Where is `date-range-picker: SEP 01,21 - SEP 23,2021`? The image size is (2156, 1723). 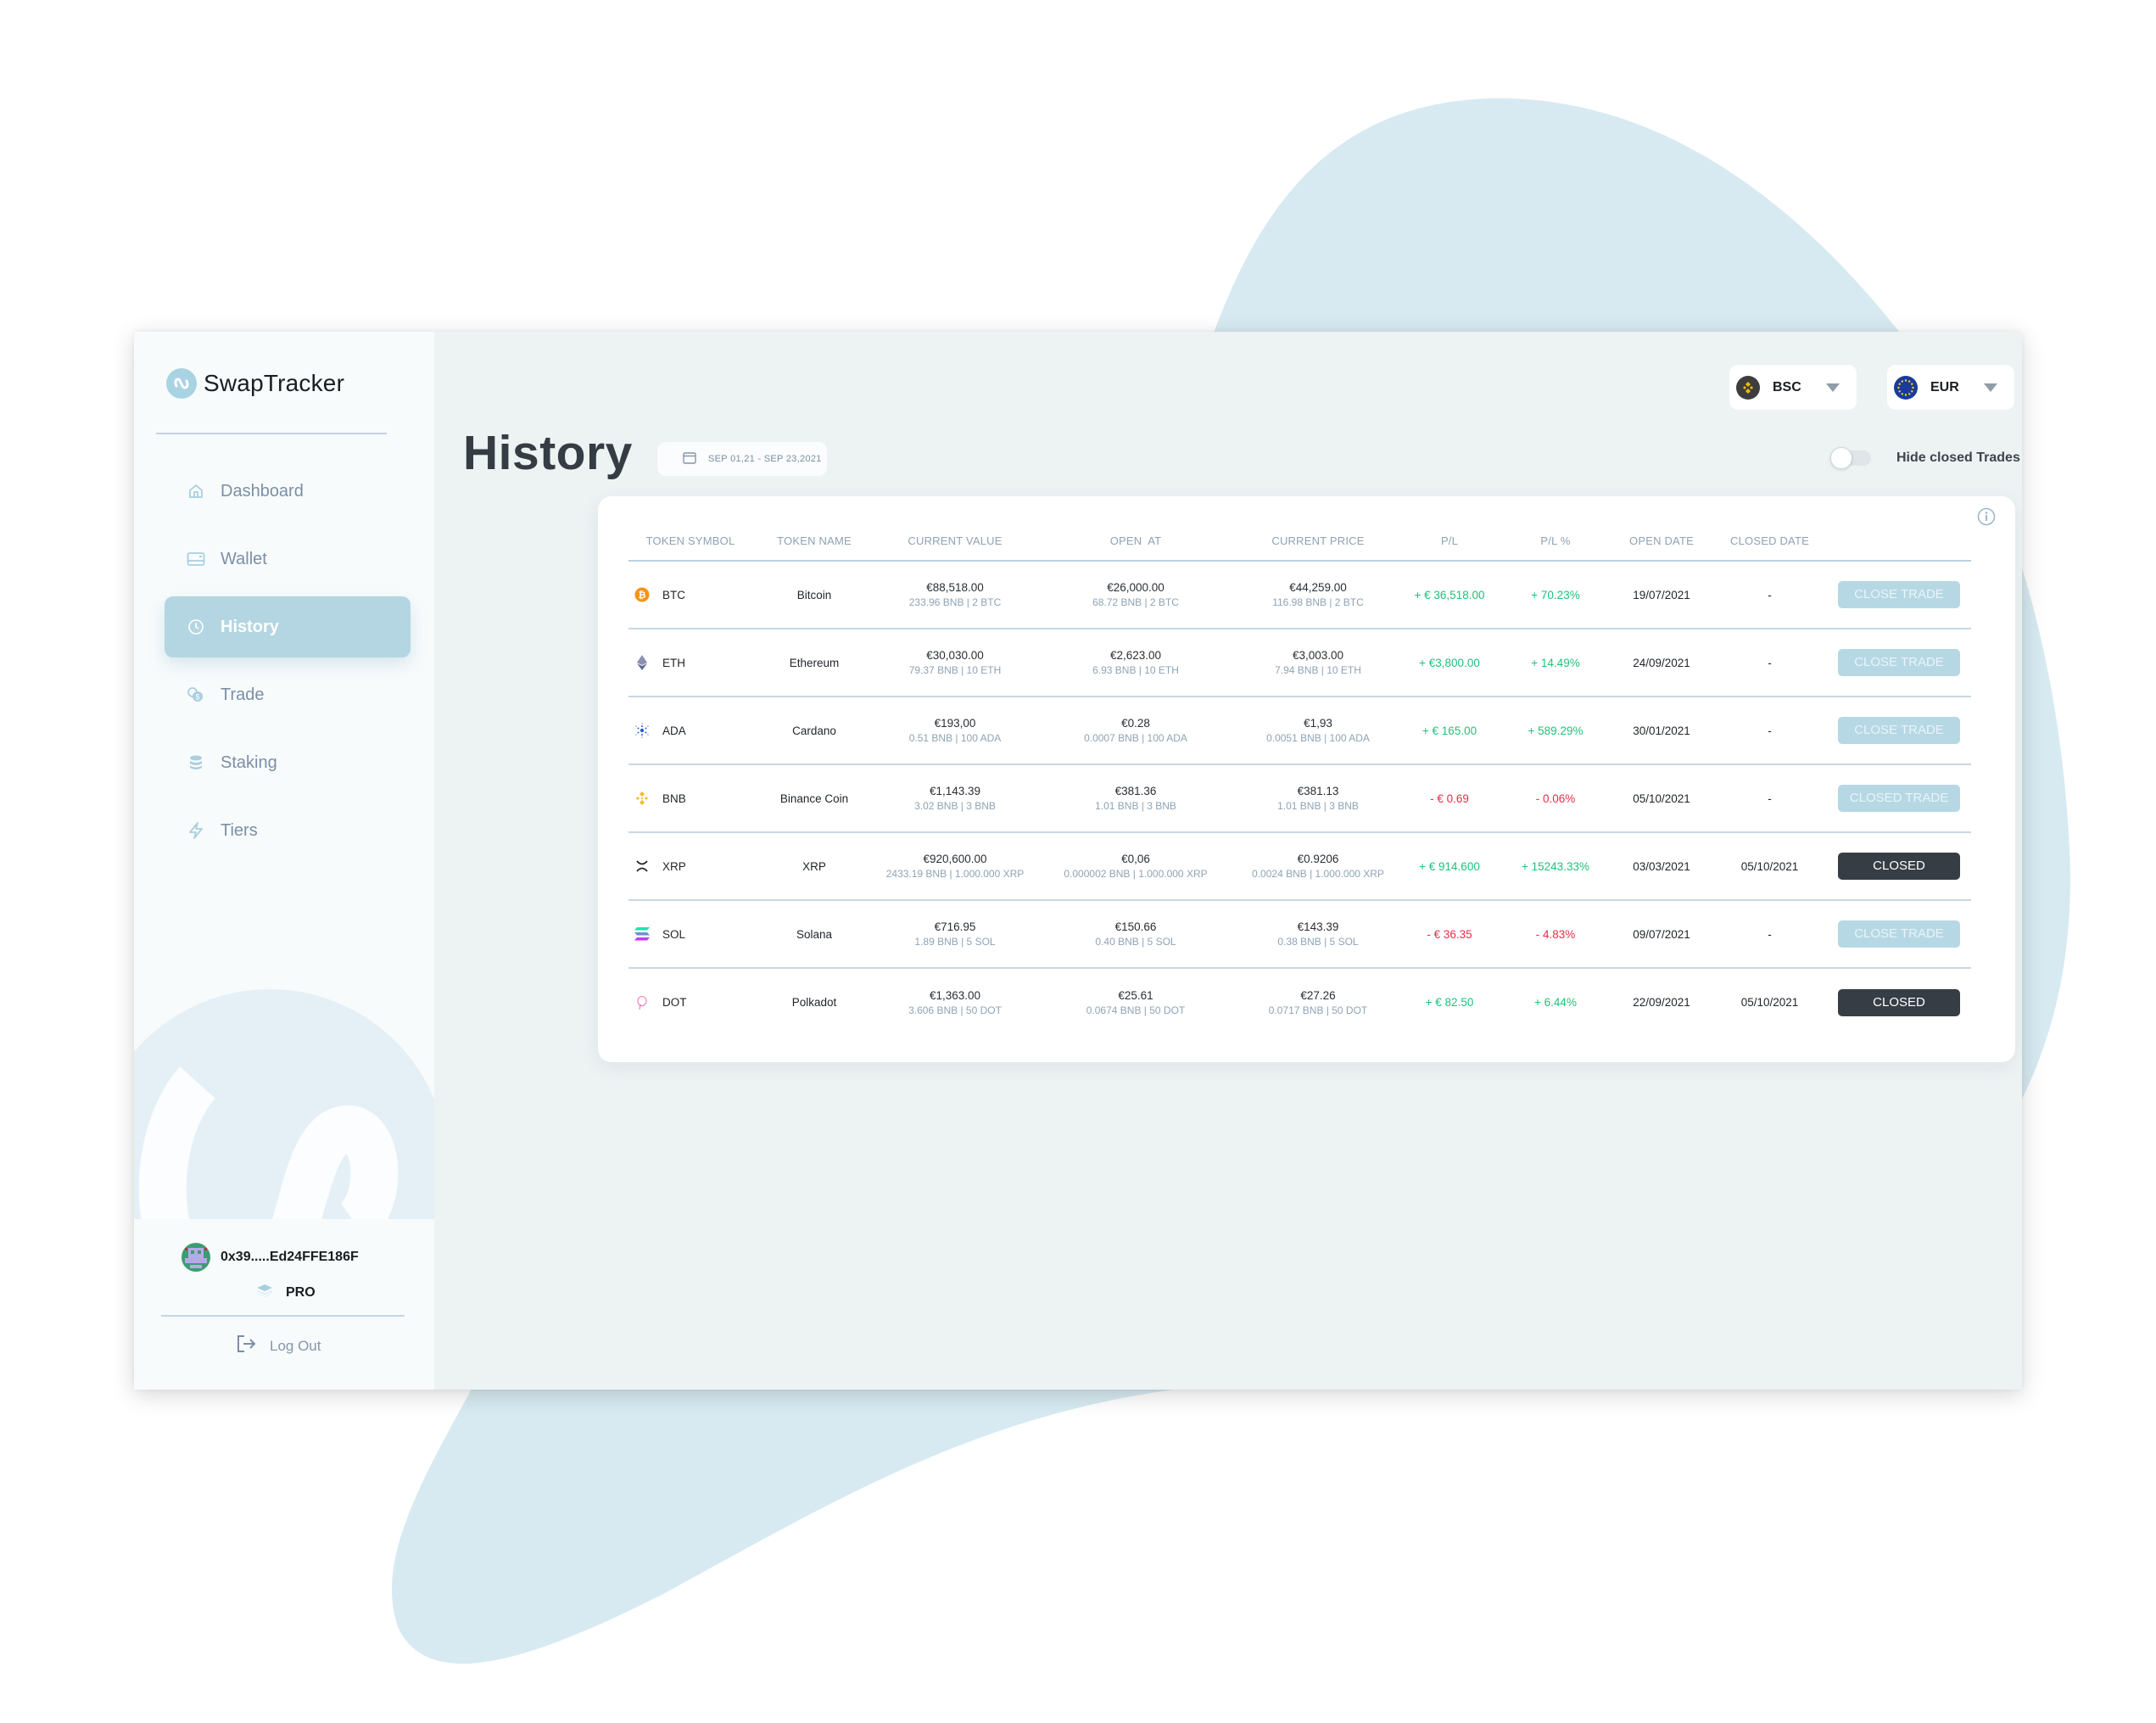 date-range-picker: SEP 01,21 - SEP 23,2021 is located at coordinates (742, 459).